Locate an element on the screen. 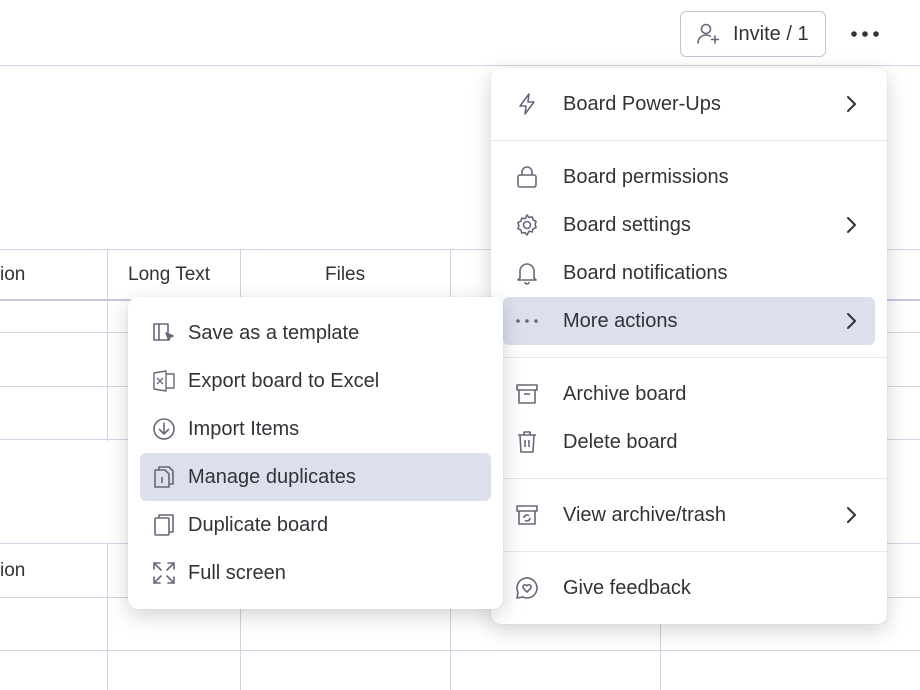  lock-icon is located at coordinates (527, 177).